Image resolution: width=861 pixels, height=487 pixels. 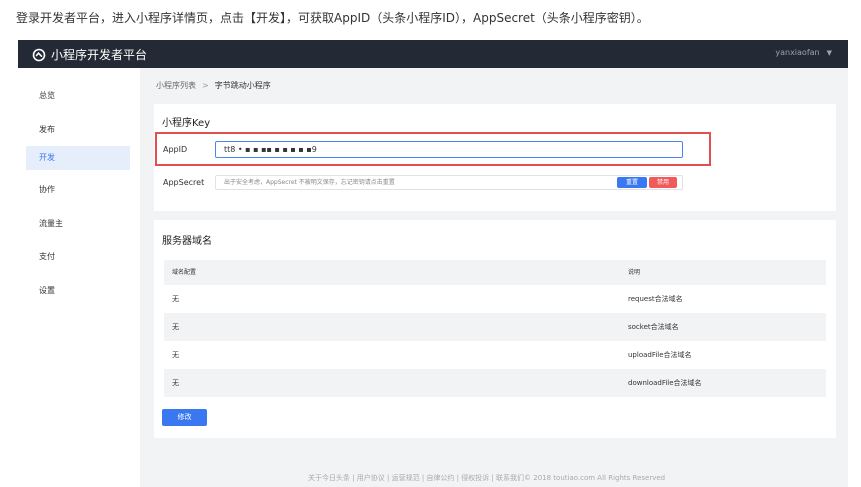 What do you see at coordinates (449, 182) in the screenshot?
I see `appsecret-field: 出于安全考虑，AppSecret 不被明文保存，忘记密钥请点击重置` at bounding box center [449, 182].